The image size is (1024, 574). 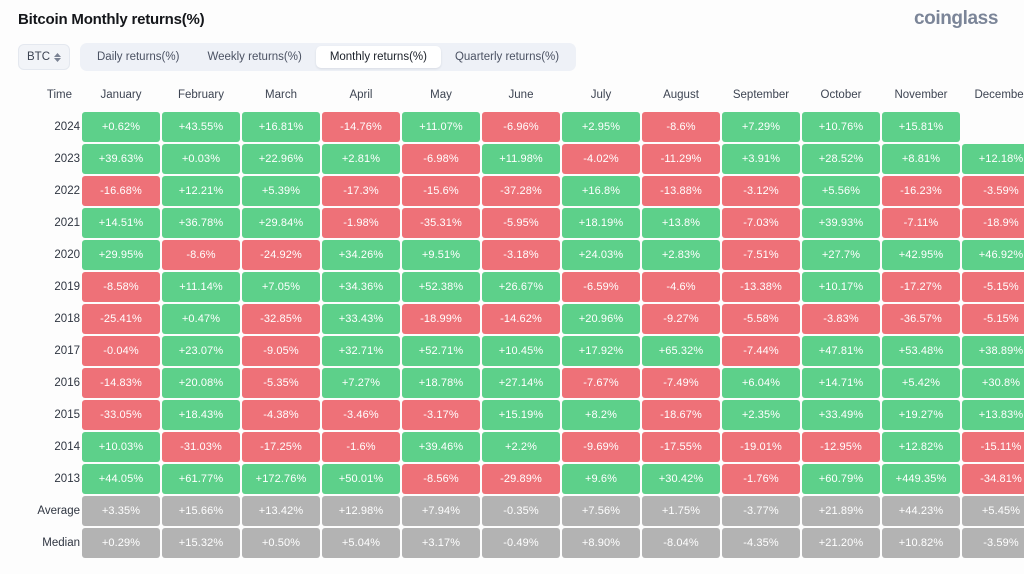 What do you see at coordinates (993, 127) in the screenshot?
I see `return-cell` at bounding box center [993, 127].